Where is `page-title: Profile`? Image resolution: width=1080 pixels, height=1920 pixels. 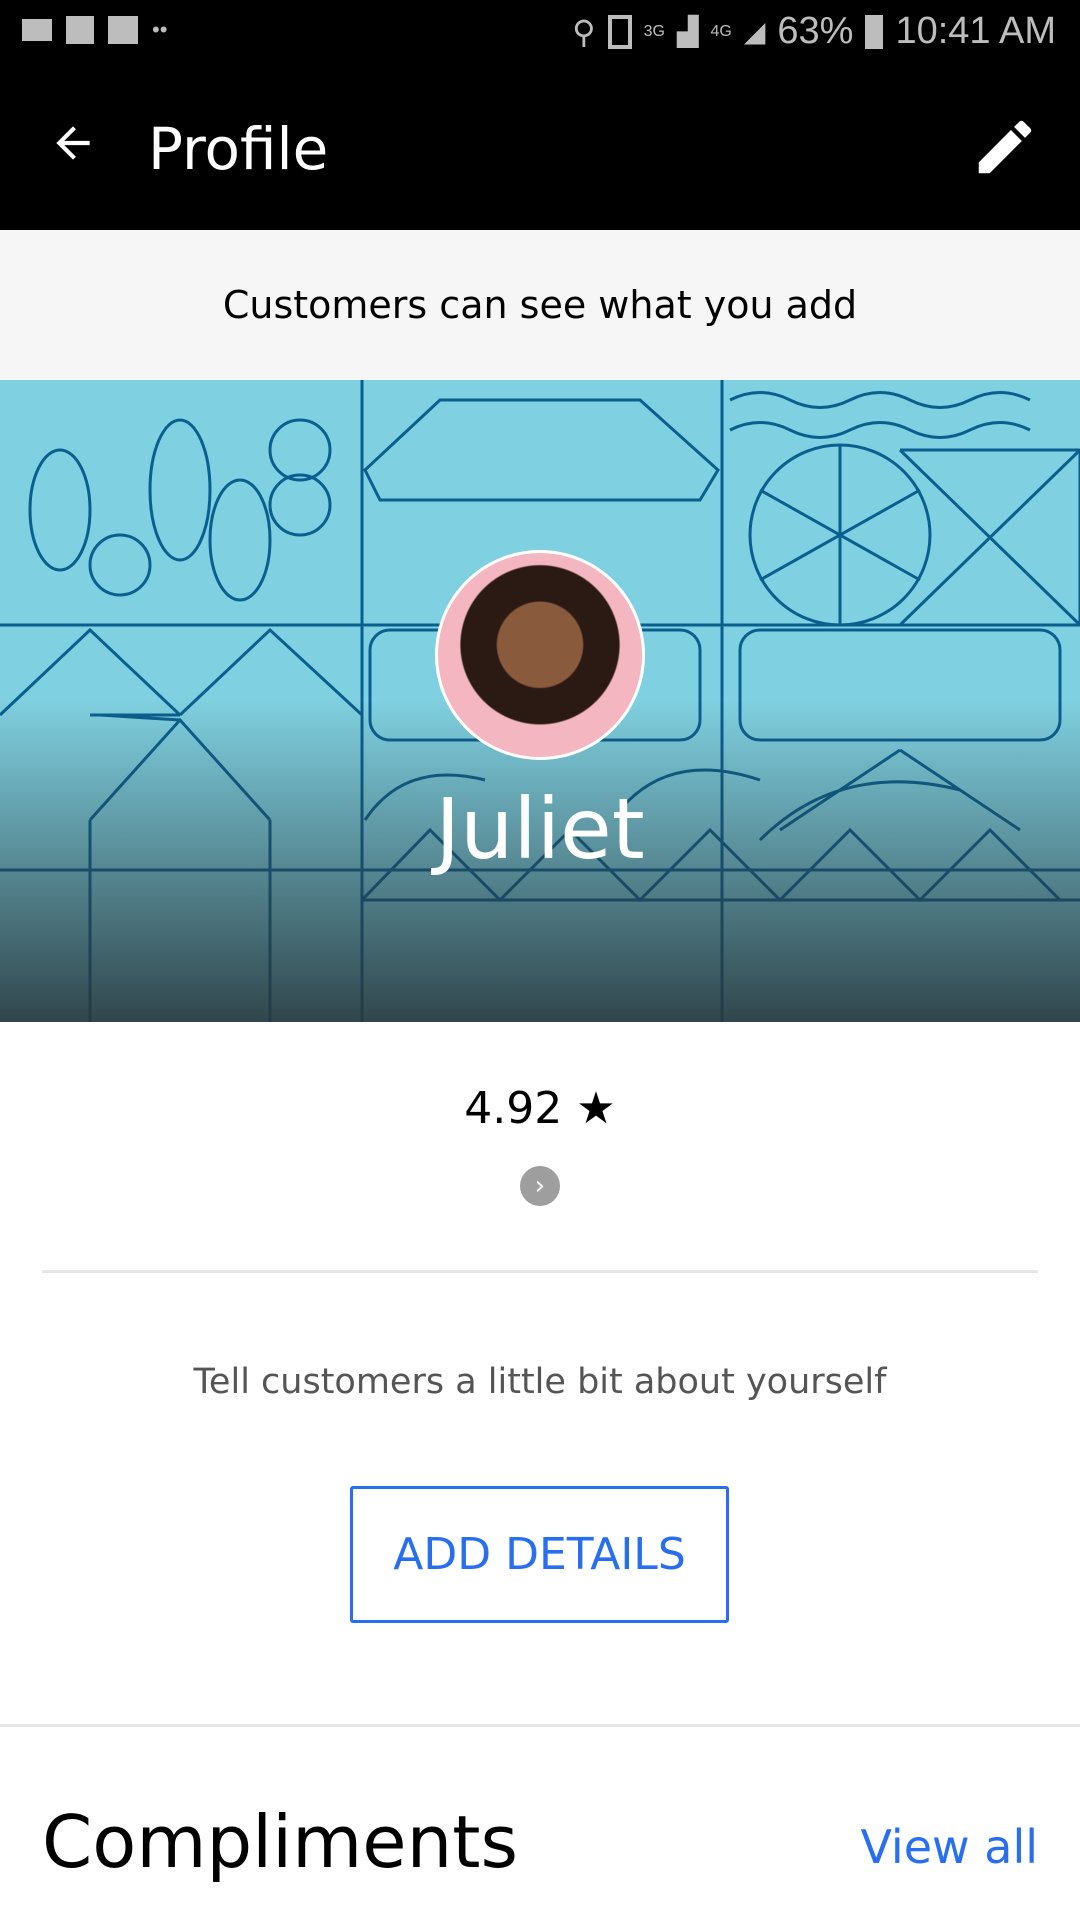 page-title: Profile is located at coordinates (238, 149).